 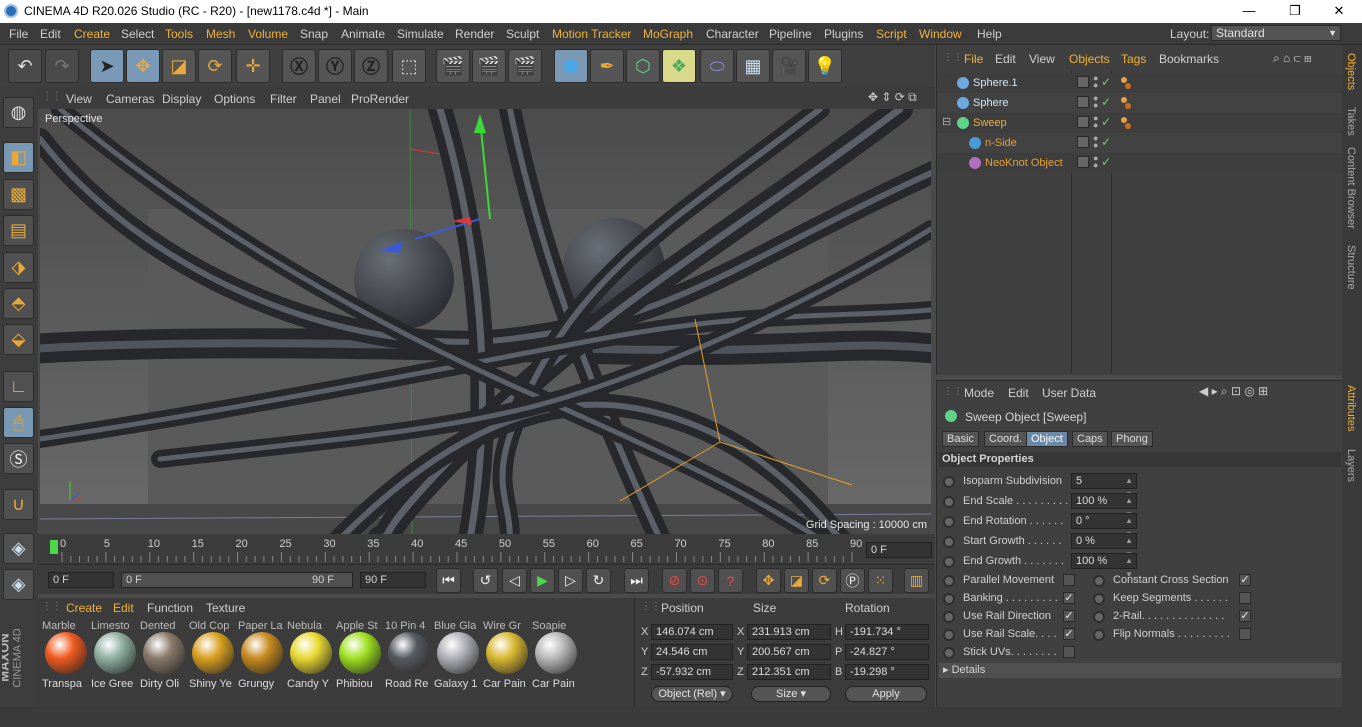 I want to click on keyframe-selection-button: ?, so click(x=730, y=580).